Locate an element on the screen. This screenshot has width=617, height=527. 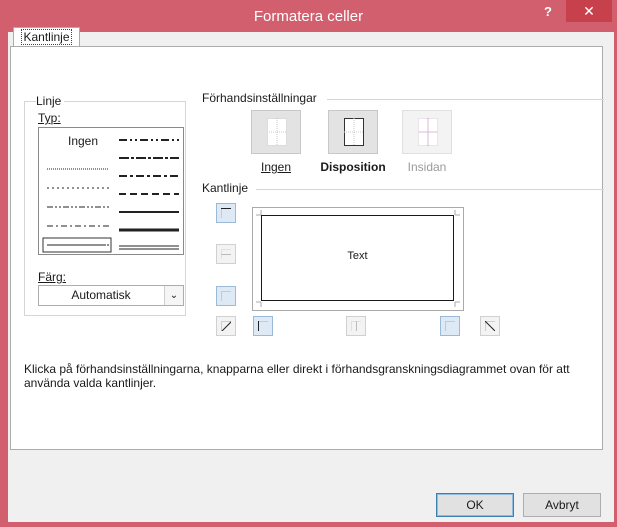
border-inside-vertical-button is located at coordinates (356, 326).